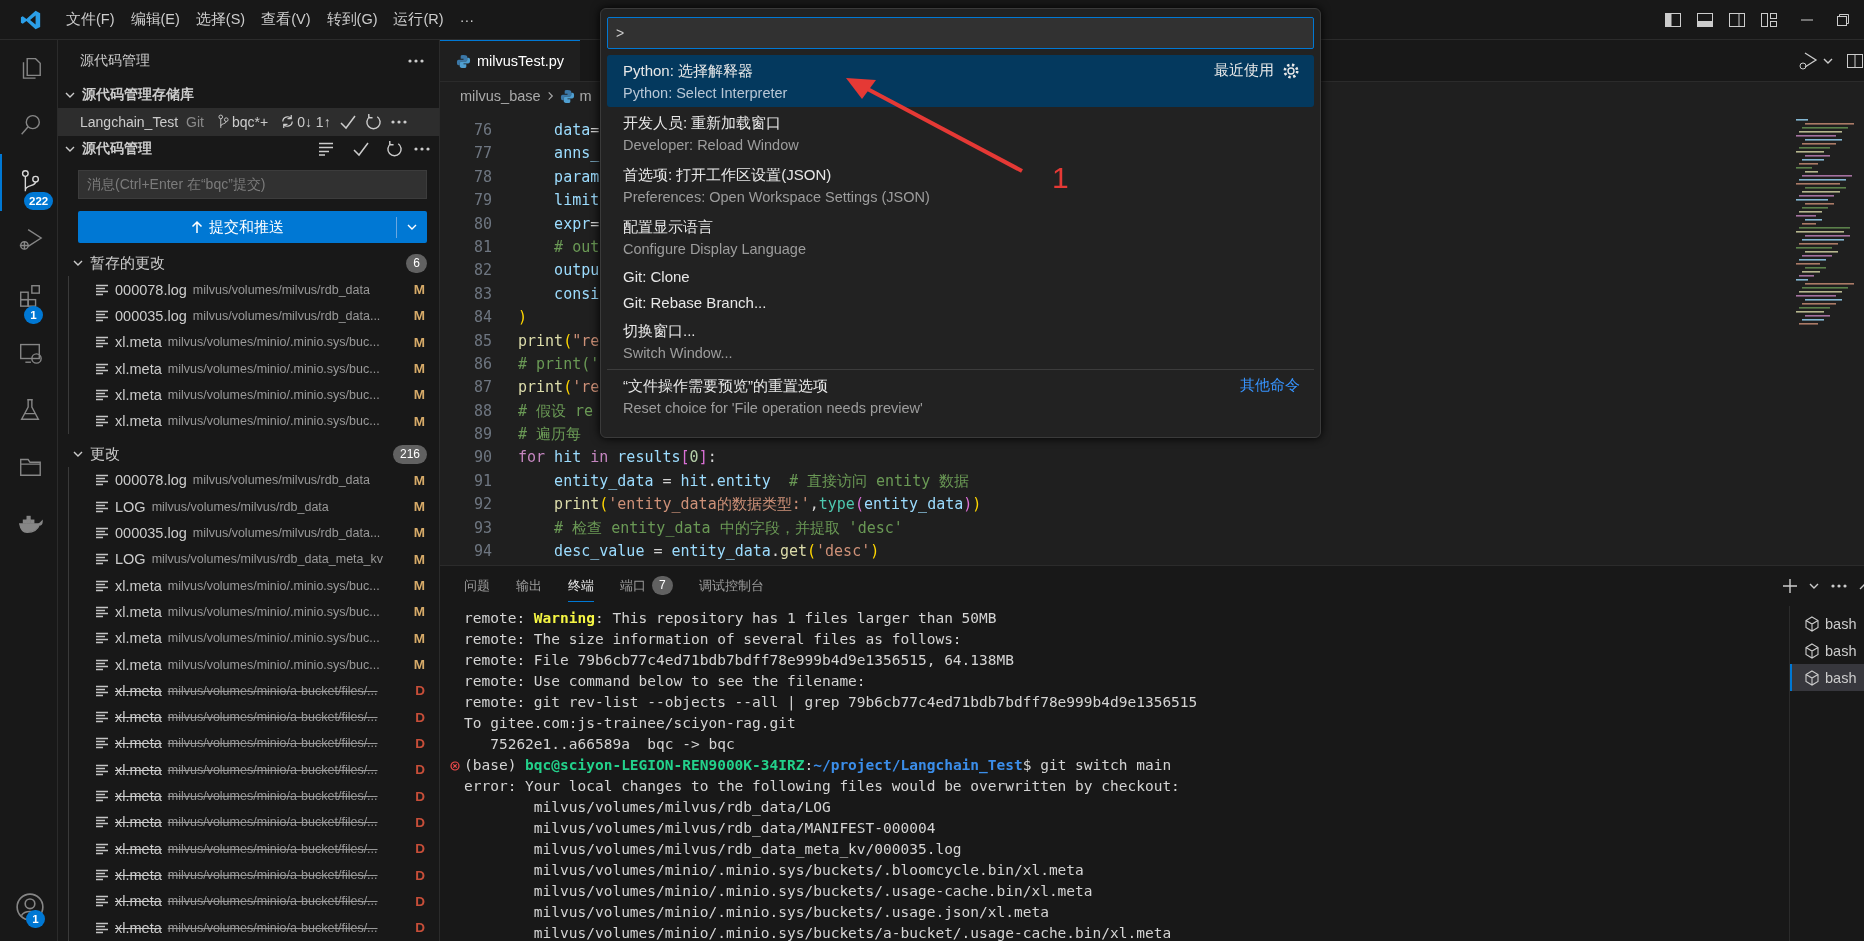  Describe the element at coordinates (29, 906) in the screenshot. I see `account-icon` at that location.